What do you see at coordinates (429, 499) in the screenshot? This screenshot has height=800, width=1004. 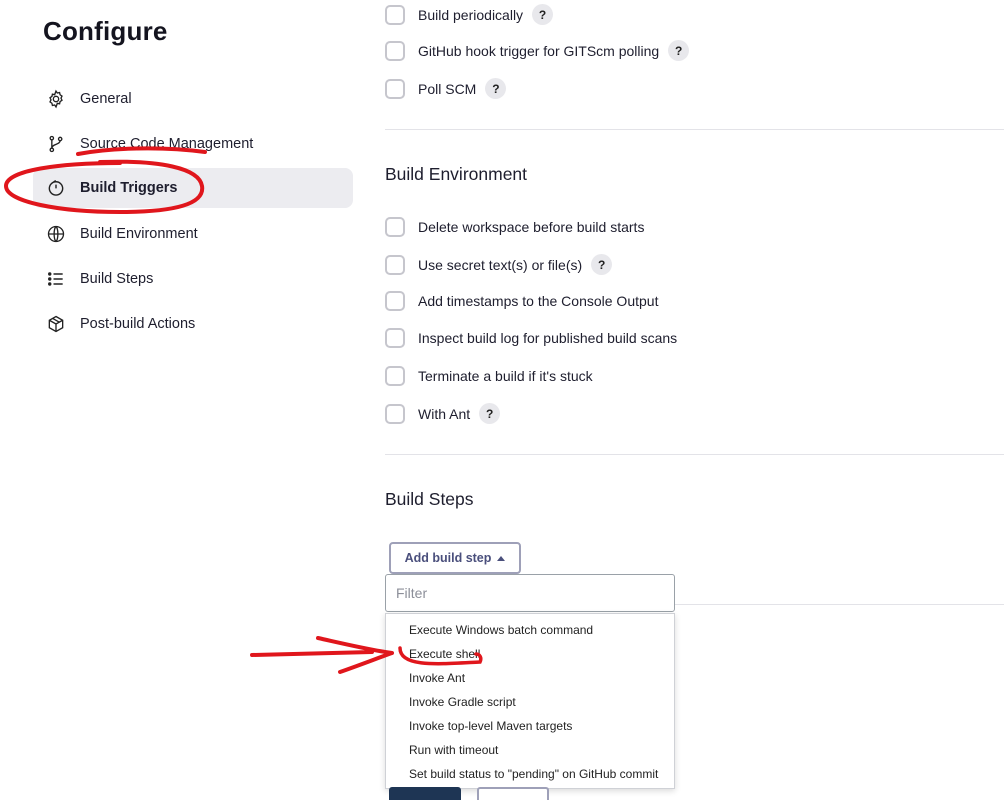 I see `section-title-build-steps: Build Steps` at bounding box center [429, 499].